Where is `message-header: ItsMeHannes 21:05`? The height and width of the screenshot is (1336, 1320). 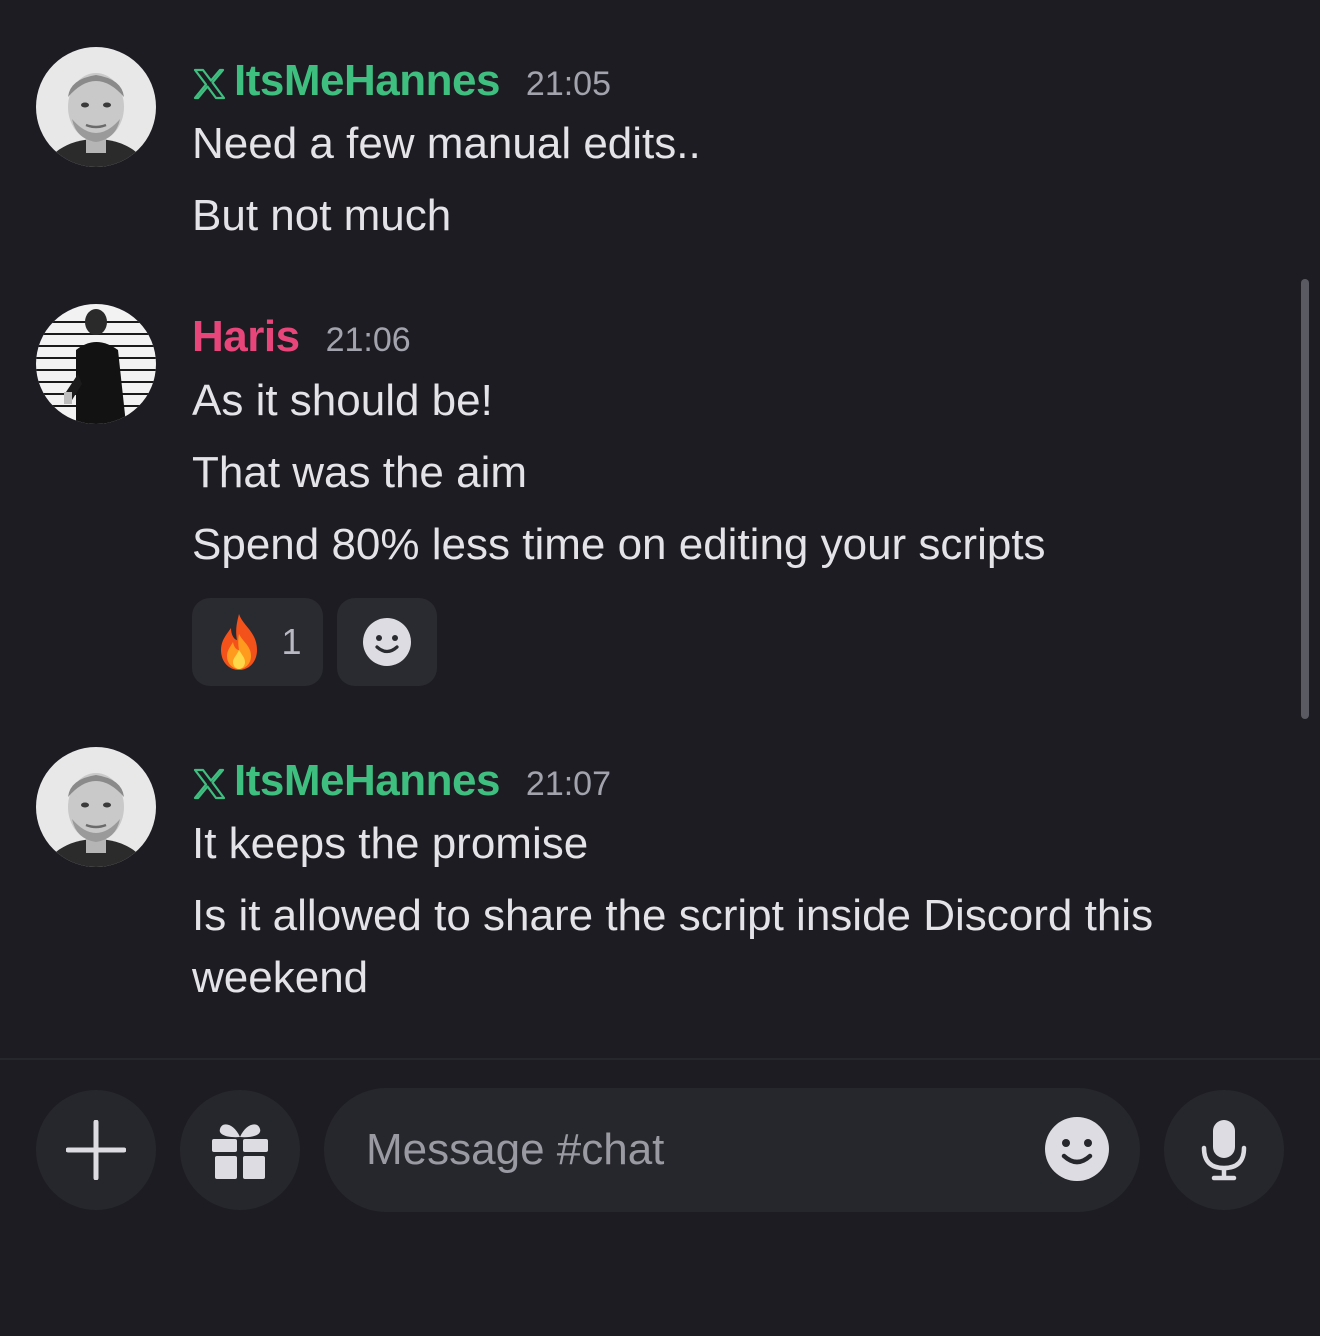
message-header: ItsMeHannes 21:05 is located at coordinates (401, 84).